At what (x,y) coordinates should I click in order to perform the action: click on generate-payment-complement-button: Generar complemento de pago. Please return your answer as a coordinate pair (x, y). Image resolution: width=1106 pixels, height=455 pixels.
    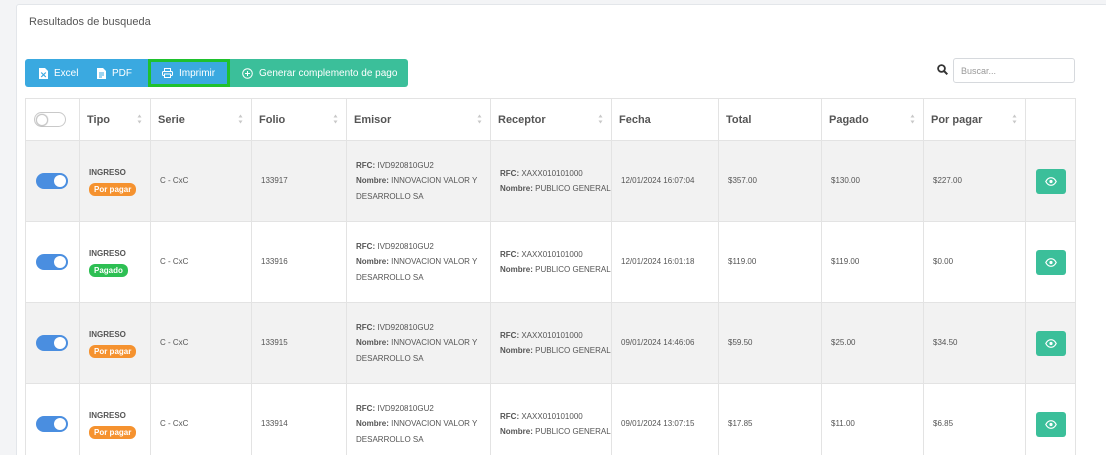
    Looking at the image, I should click on (319, 73).